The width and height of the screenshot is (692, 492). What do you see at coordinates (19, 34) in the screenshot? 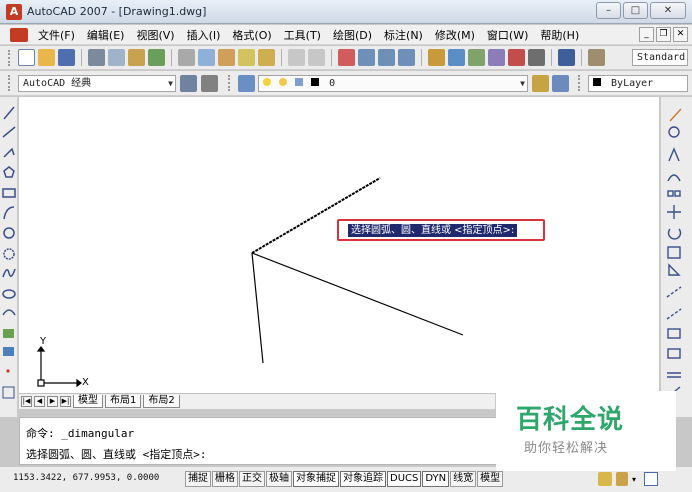
I see `document-icon` at bounding box center [19, 34].